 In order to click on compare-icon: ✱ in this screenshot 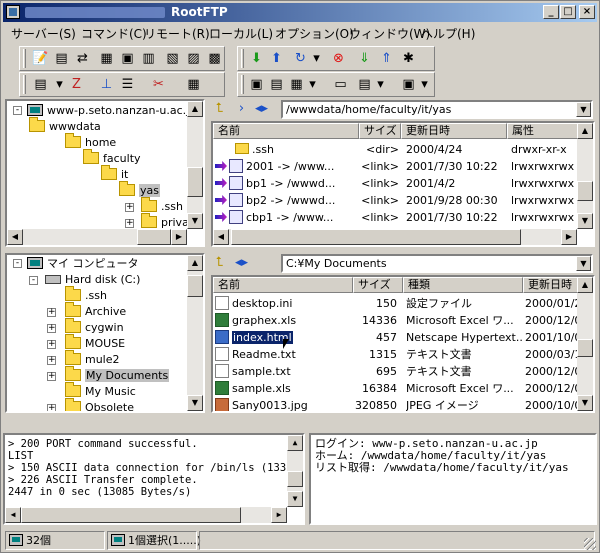, I will do `click(408, 58)`.